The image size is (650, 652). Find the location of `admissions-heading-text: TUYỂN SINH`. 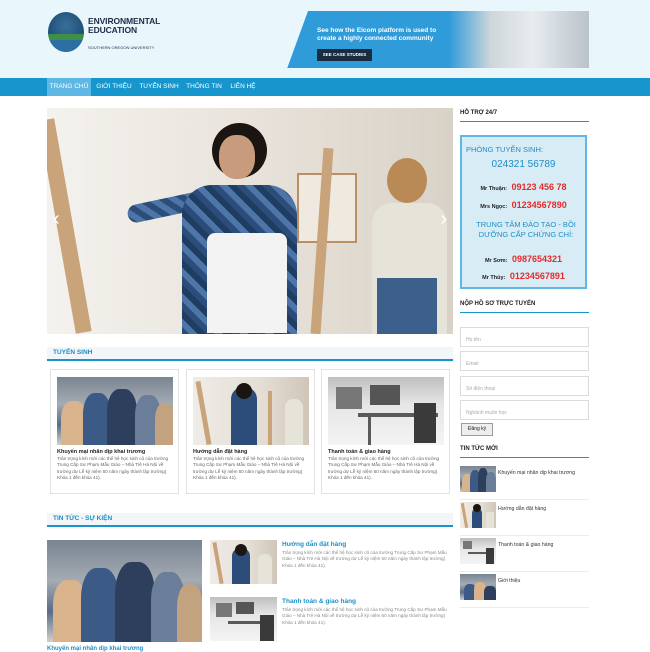

admissions-heading-text: TUYỂN SINH is located at coordinates (73, 352).